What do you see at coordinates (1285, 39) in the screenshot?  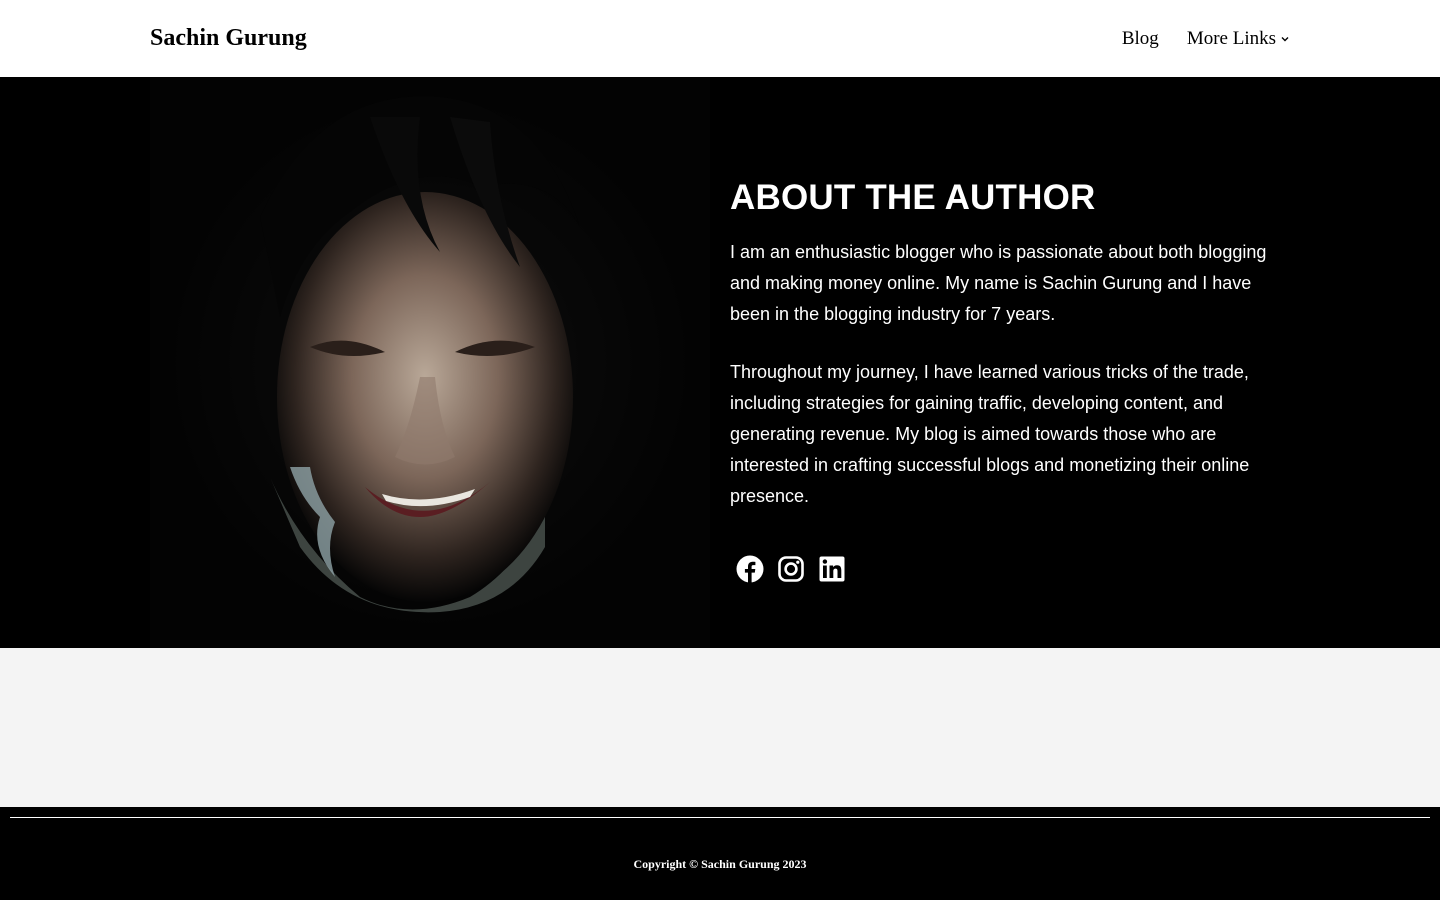 I see `chevron-down-icon` at bounding box center [1285, 39].